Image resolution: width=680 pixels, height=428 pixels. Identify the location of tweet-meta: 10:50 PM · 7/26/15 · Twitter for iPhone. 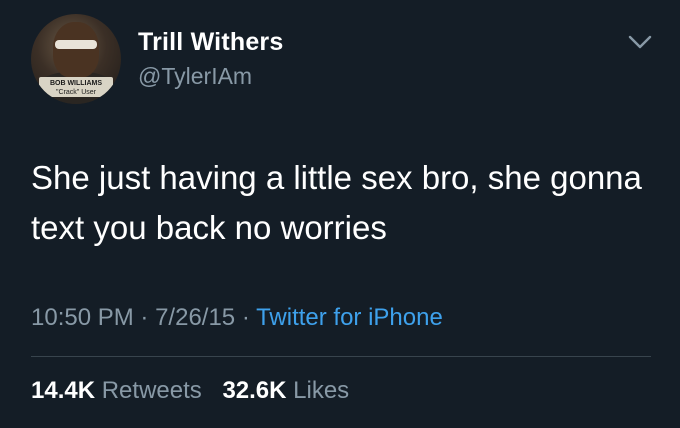
(237, 318).